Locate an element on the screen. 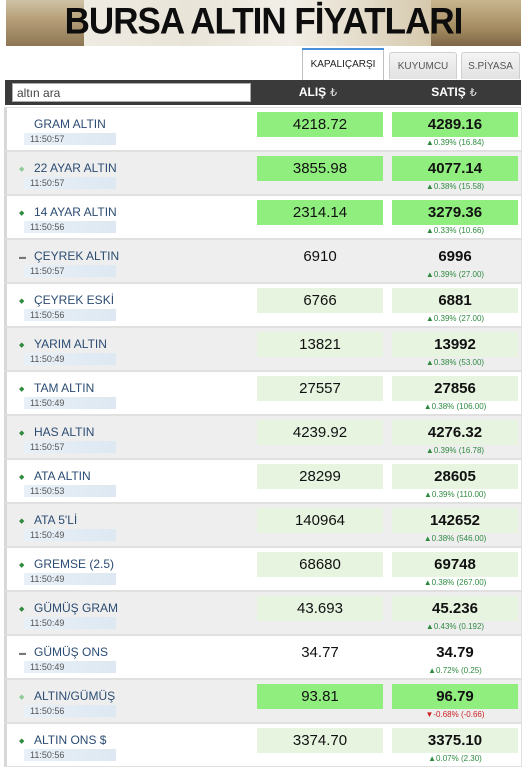 Image resolution: width=527 pixels, height=773 pixels. change-indicator: ▼-0.68% (-0.66) is located at coordinates (455, 714).